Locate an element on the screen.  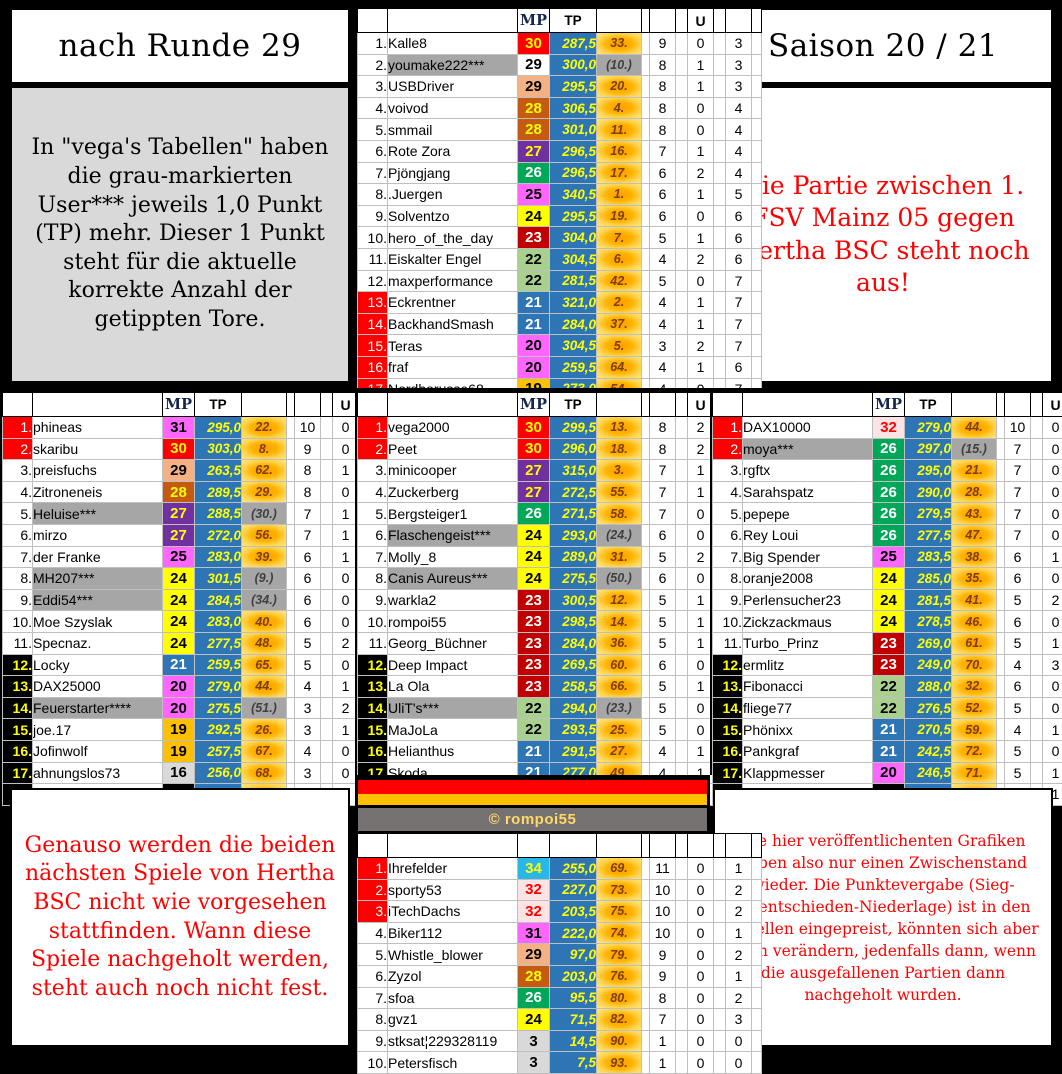
row-name: fraf is located at coordinates (453, 367).